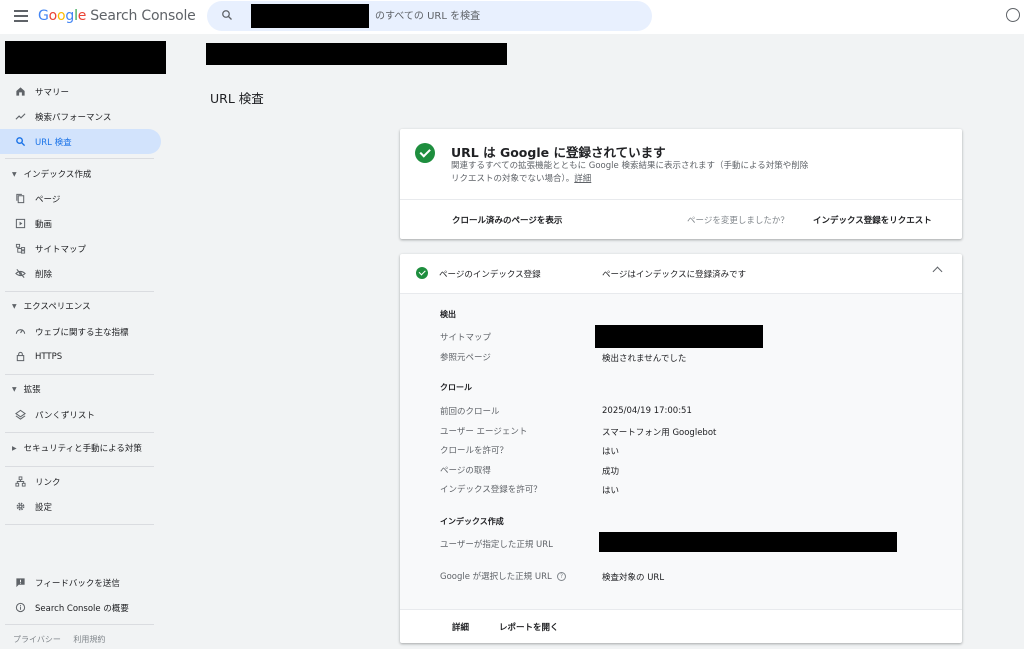 This screenshot has width=1024, height=649. What do you see at coordinates (70, 16) in the screenshot?
I see `logo-letter: g` at bounding box center [70, 16].